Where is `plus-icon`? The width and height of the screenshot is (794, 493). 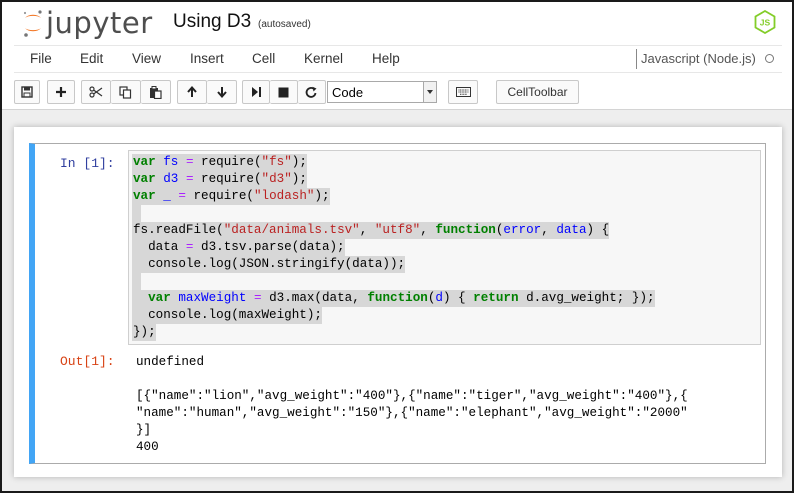
plus-icon is located at coordinates (61, 92).